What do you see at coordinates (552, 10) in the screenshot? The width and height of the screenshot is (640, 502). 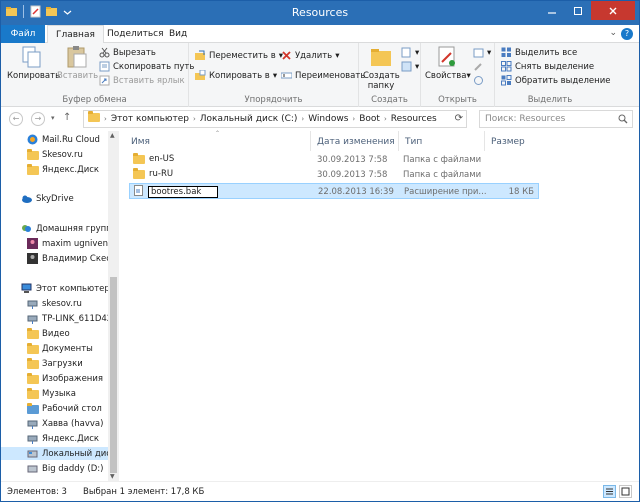 I see `minimize-button` at bounding box center [552, 10].